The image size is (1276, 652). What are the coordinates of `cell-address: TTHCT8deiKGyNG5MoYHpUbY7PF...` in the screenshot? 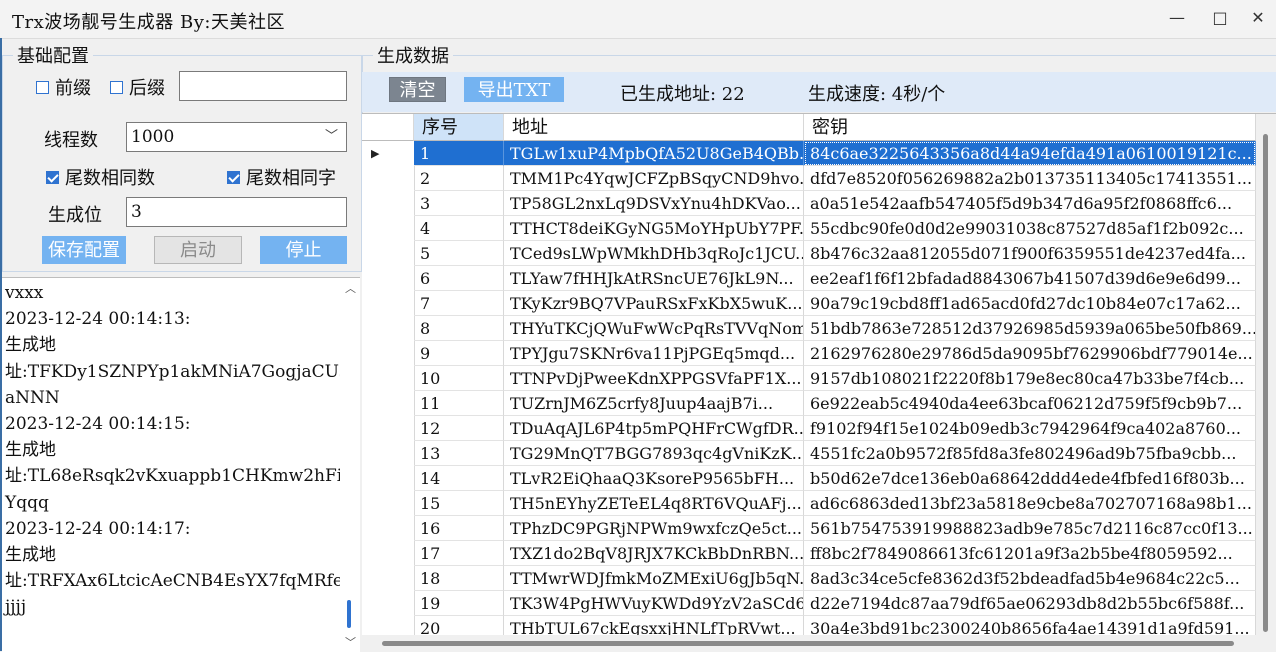 It's located at (654, 228).